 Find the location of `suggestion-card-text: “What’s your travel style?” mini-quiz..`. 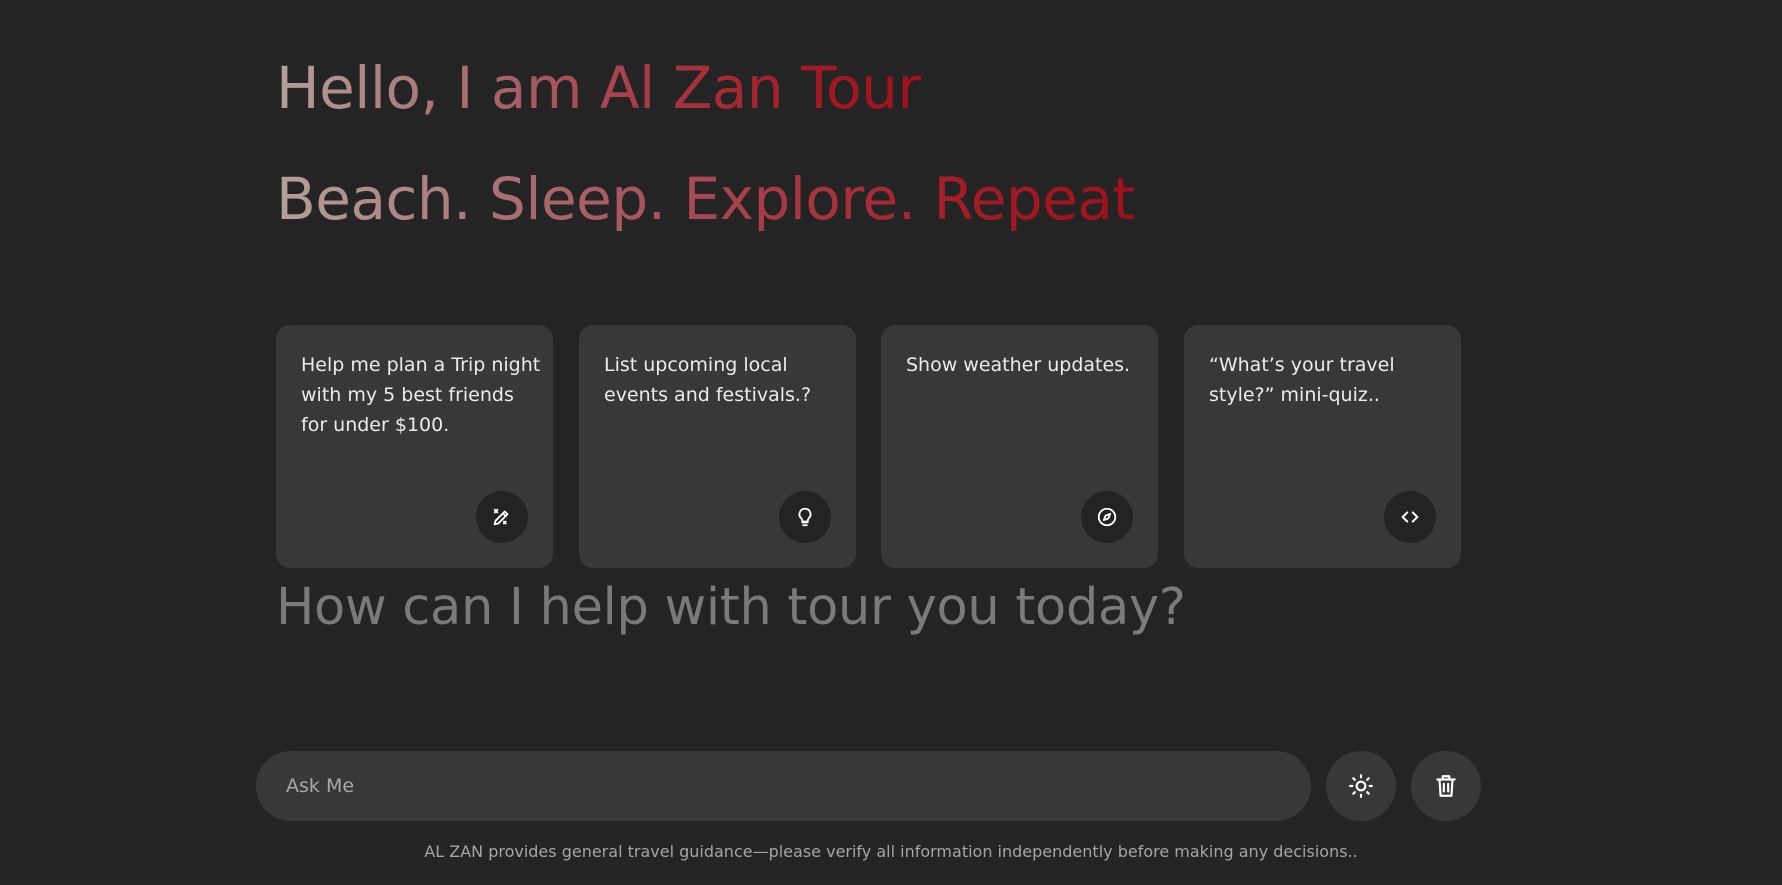

suggestion-card-text: “What’s your travel style?” mini-quiz.. is located at coordinates (1302, 380).